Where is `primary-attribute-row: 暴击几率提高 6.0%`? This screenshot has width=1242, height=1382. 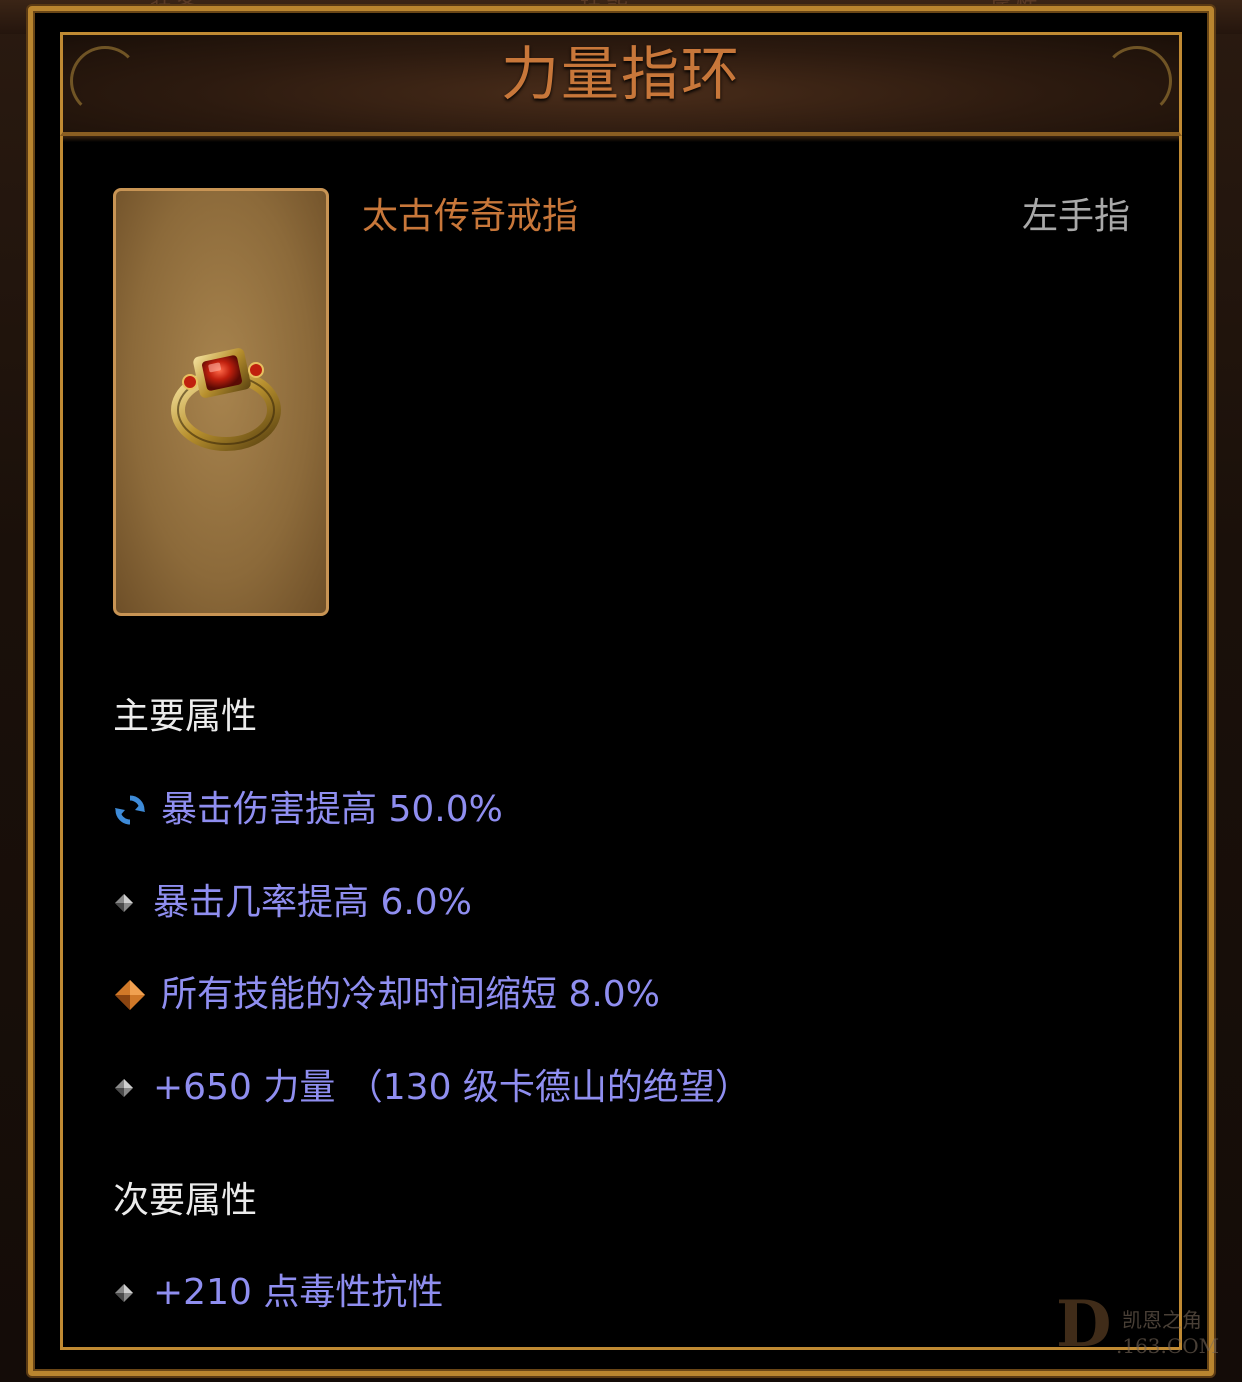 primary-attribute-row: 暴击几率提高 6.0% is located at coordinates (292, 903).